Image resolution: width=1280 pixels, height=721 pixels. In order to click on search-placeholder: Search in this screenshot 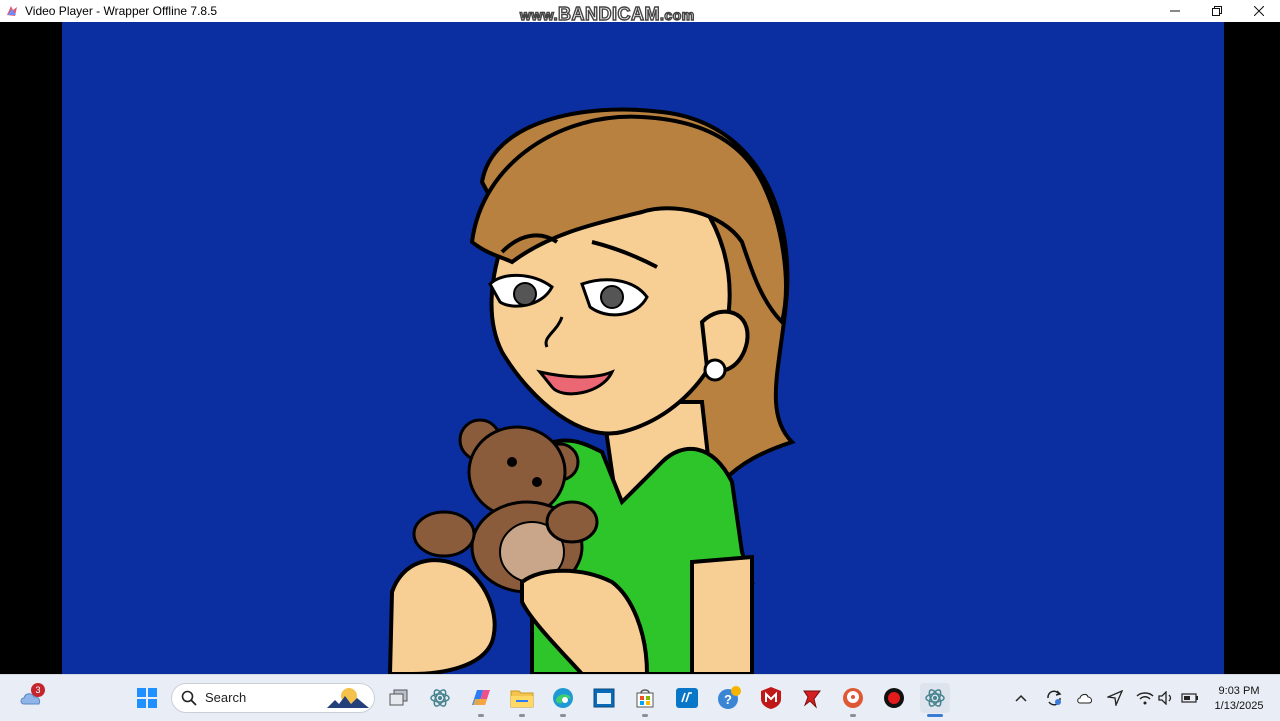, I will do `click(226, 697)`.